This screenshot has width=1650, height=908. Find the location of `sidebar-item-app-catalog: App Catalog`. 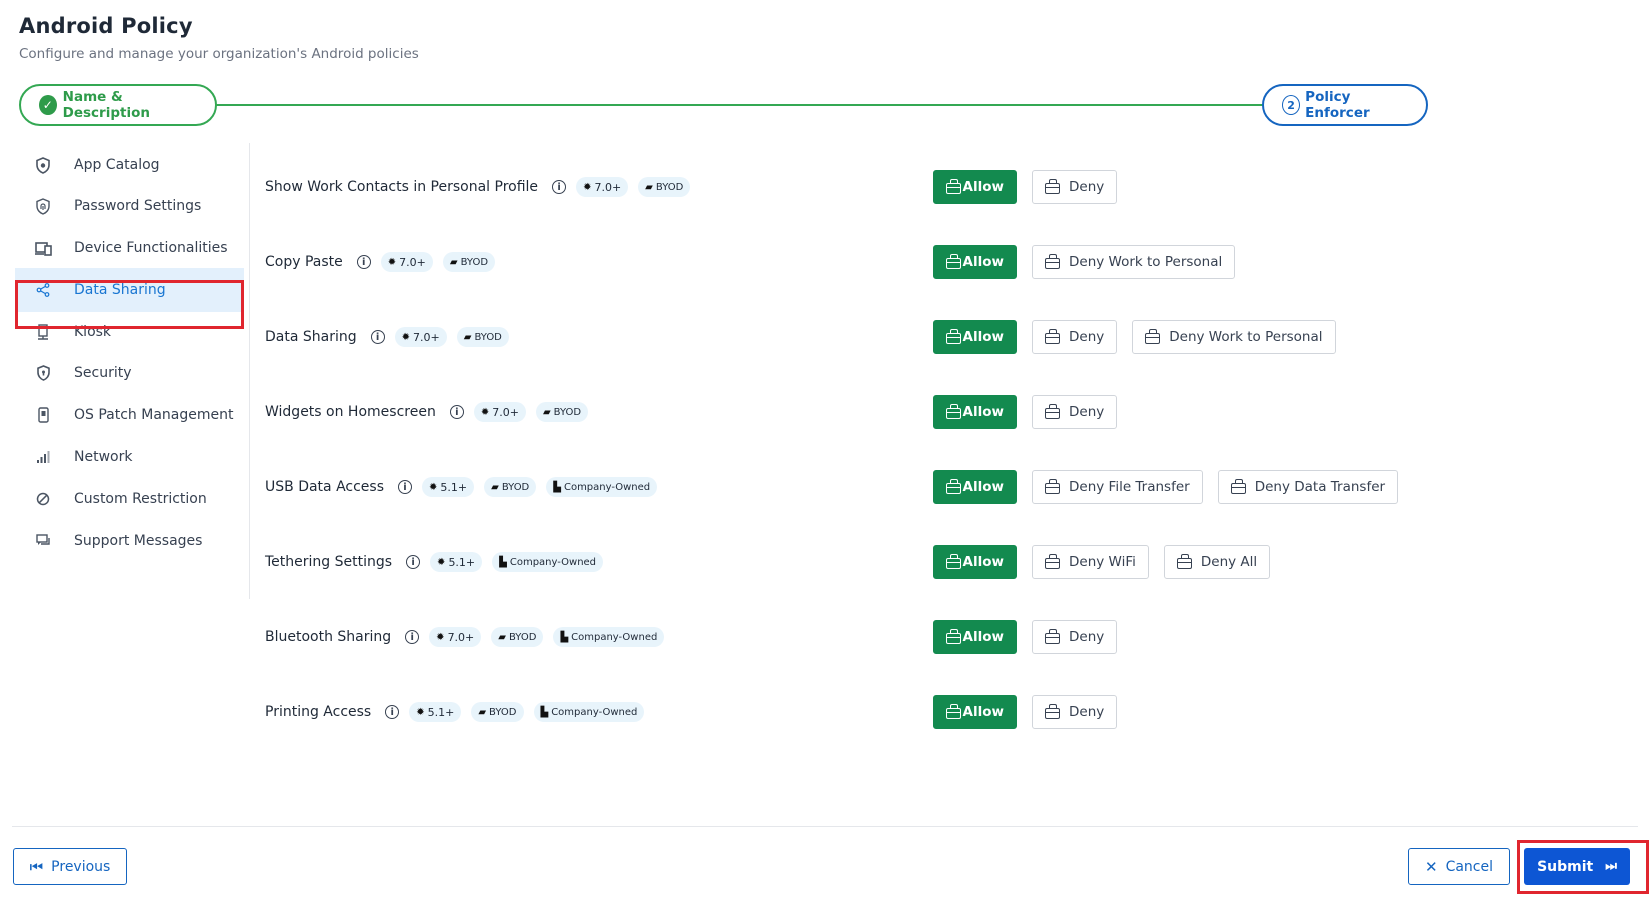

sidebar-item-app-catalog: App Catalog is located at coordinates (129, 165).